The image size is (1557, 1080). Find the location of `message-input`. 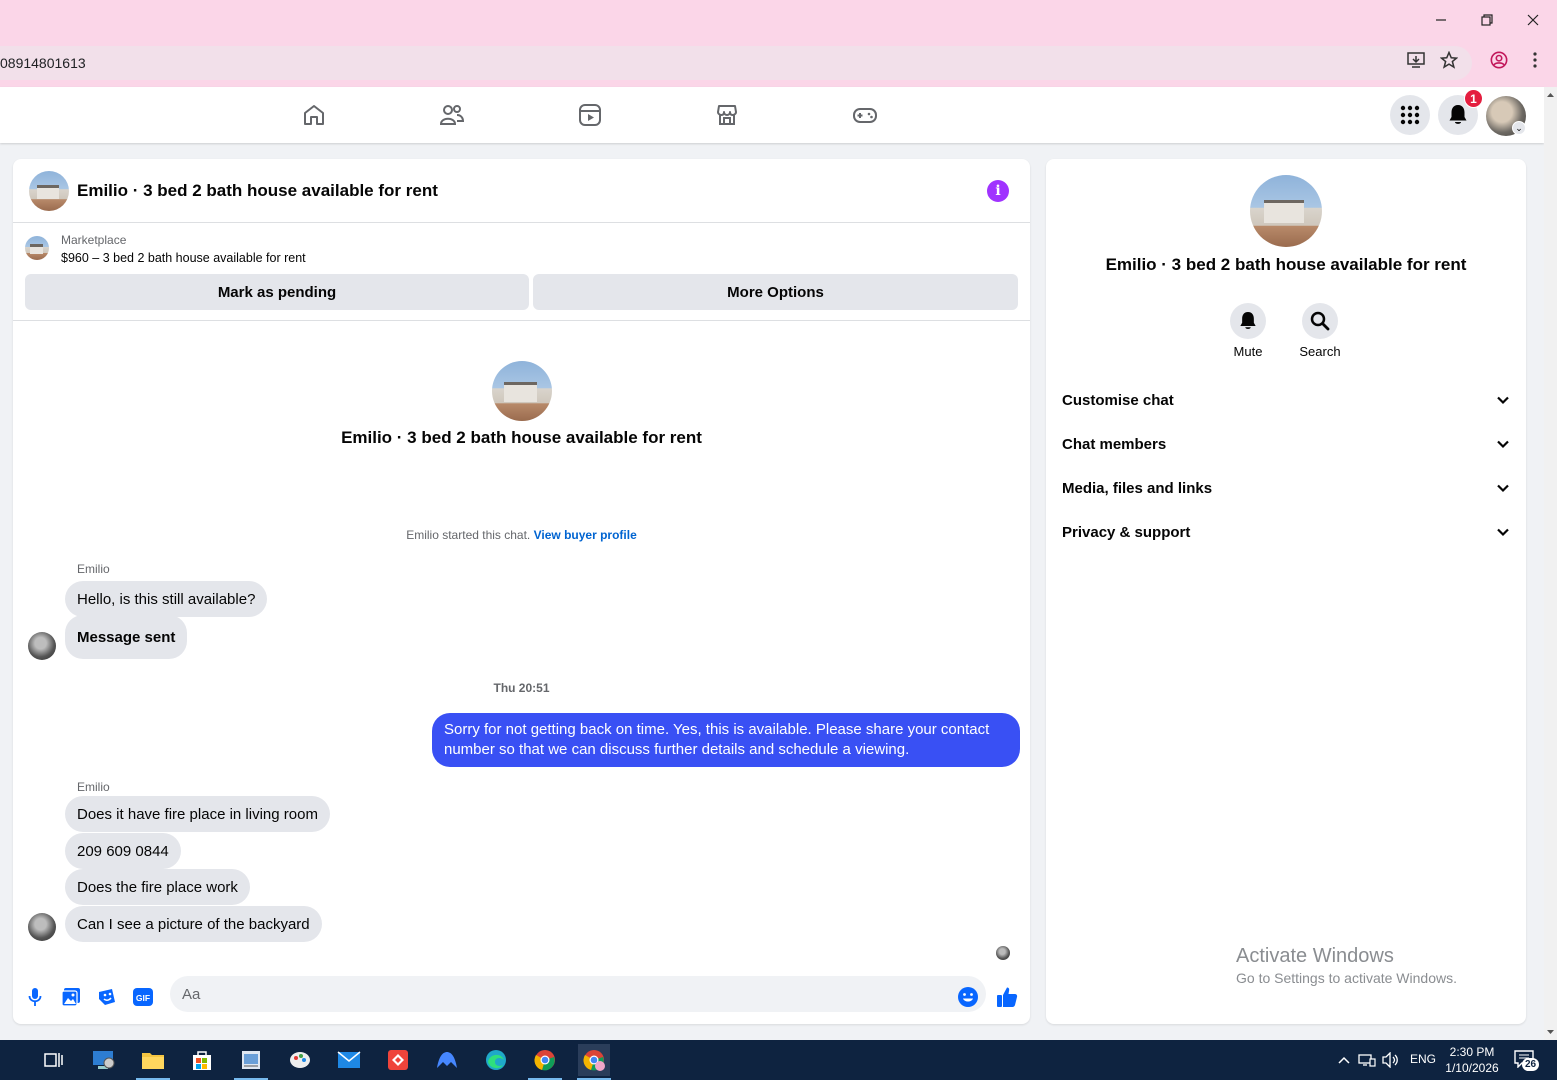

message-input is located at coordinates (578, 994).